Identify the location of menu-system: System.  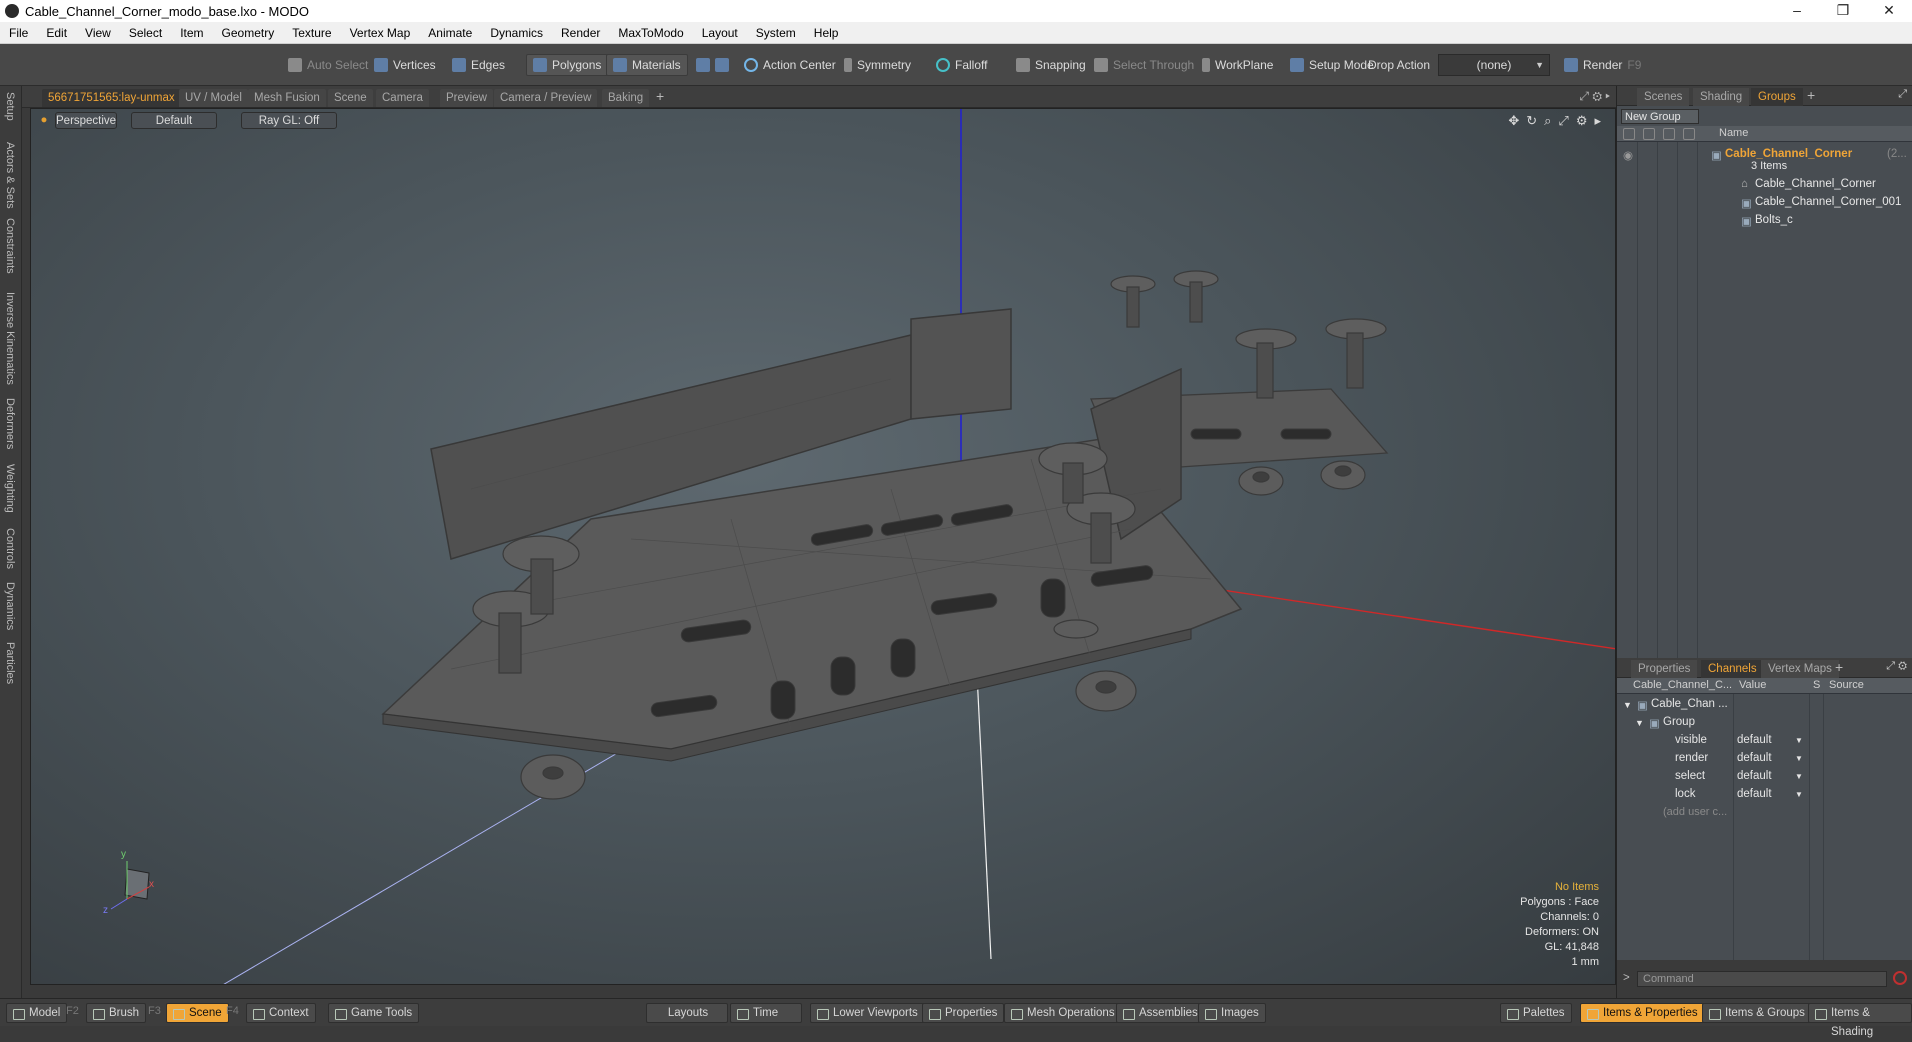
(776, 33).